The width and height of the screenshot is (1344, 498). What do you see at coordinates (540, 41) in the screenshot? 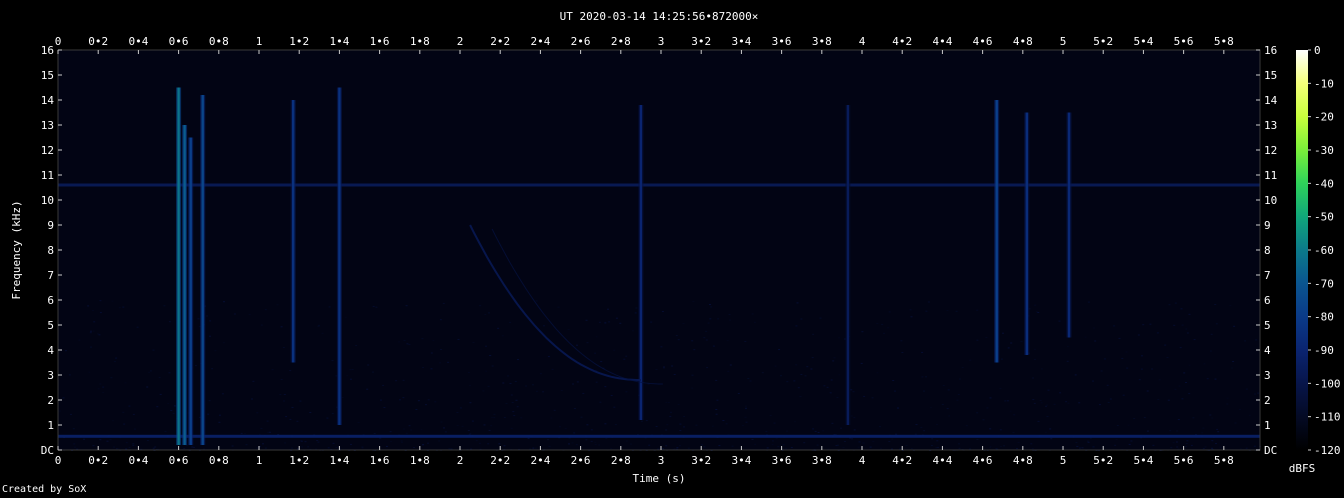
I see `x-tick-label-top: 2•4` at bounding box center [540, 41].